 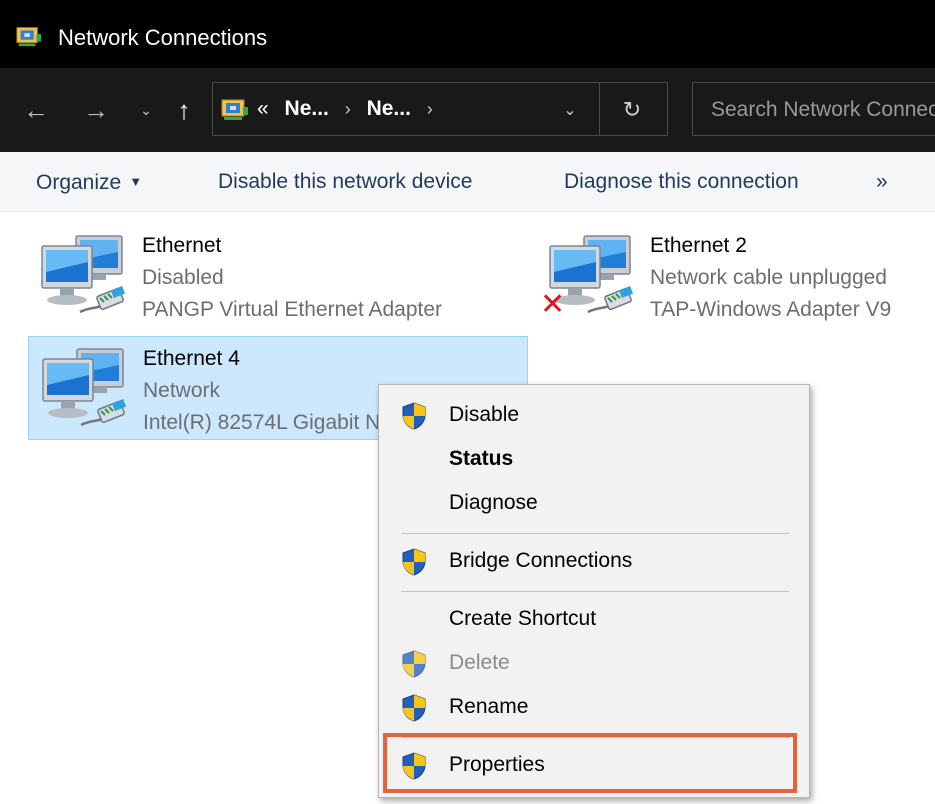 I want to click on organize-button: Organize ▼, so click(x=89, y=182).